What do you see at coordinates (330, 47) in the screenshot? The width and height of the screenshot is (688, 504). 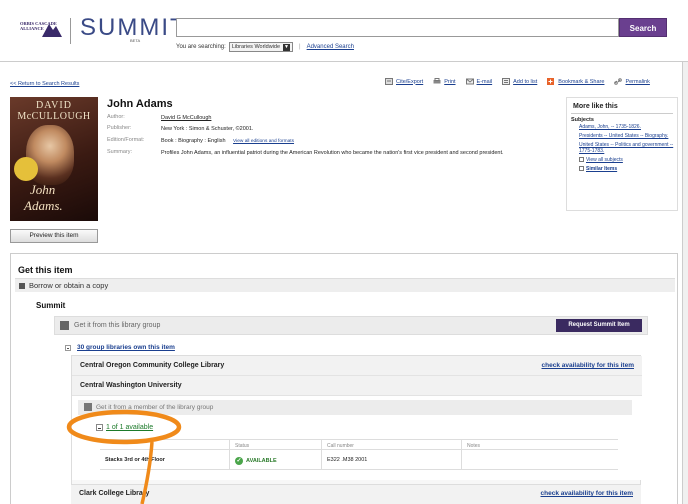 I see `advanced-search-link: Advanced Search` at bounding box center [330, 47].